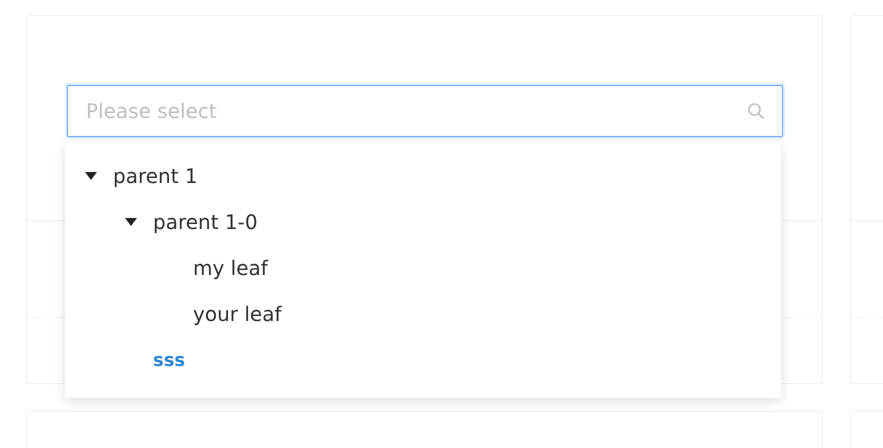 The height and width of the screenshot is (448, 883). Describe the element at coordinates (230, 268) in the screenshot. I see `tree-node: my leaf` at that location.